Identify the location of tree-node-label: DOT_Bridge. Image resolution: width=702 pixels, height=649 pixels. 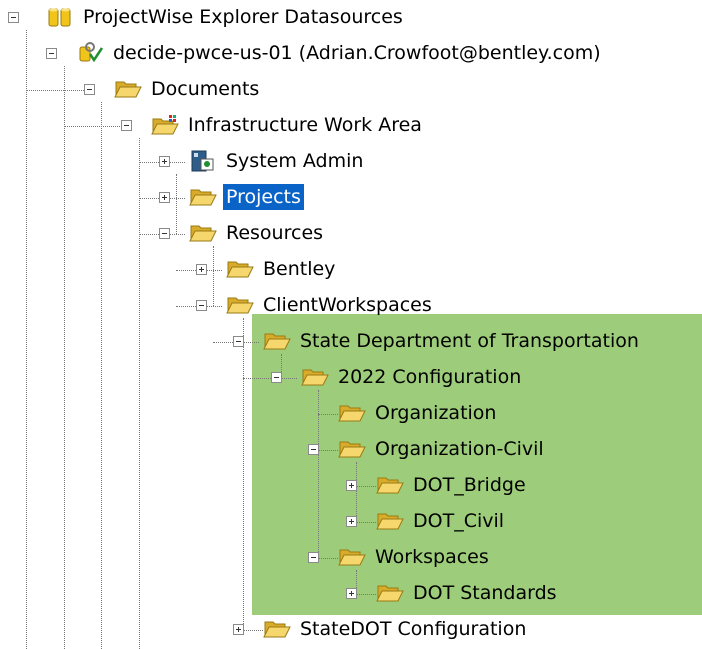
(469, 485).